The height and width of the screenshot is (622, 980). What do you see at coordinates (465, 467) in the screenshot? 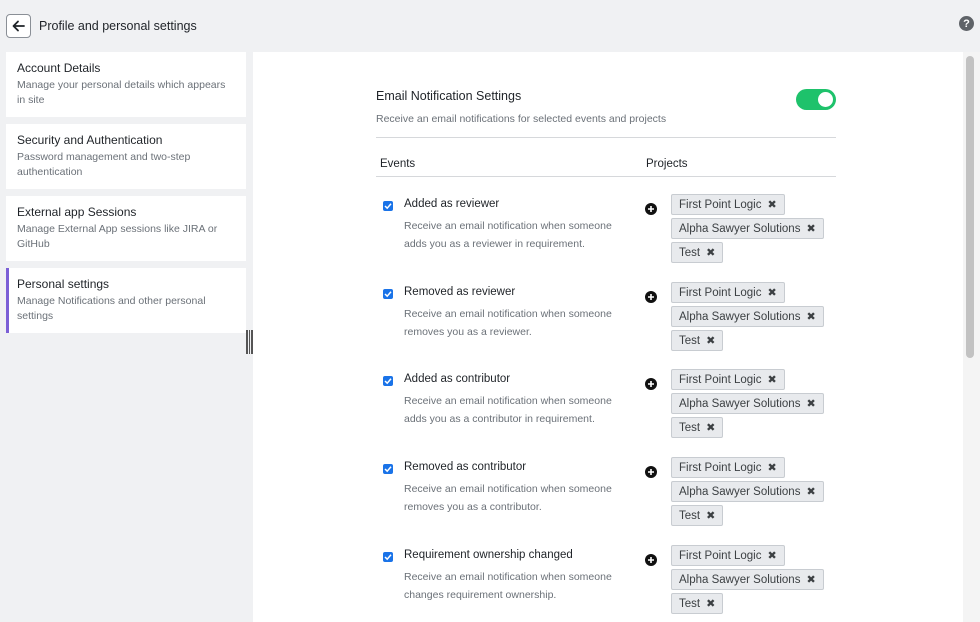
I see `event-title: Removed as contributor` at bounding box center [465, 467].